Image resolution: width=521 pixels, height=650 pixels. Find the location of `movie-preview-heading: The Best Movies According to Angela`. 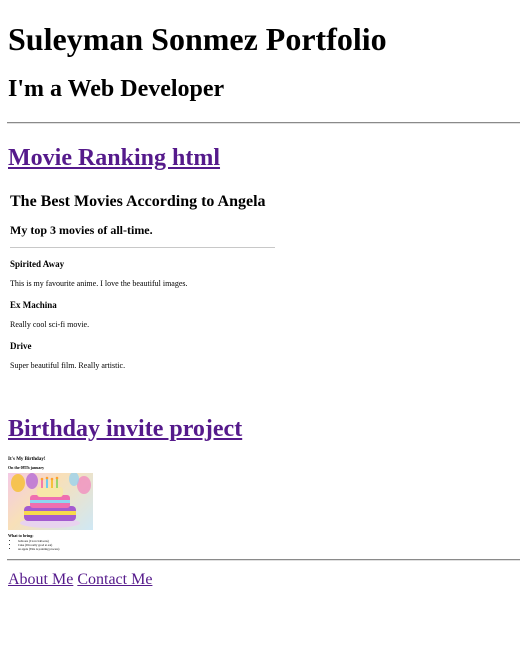

movie-preview-heading: The Best Movies According to Angela is located at coordinates (138, 201).